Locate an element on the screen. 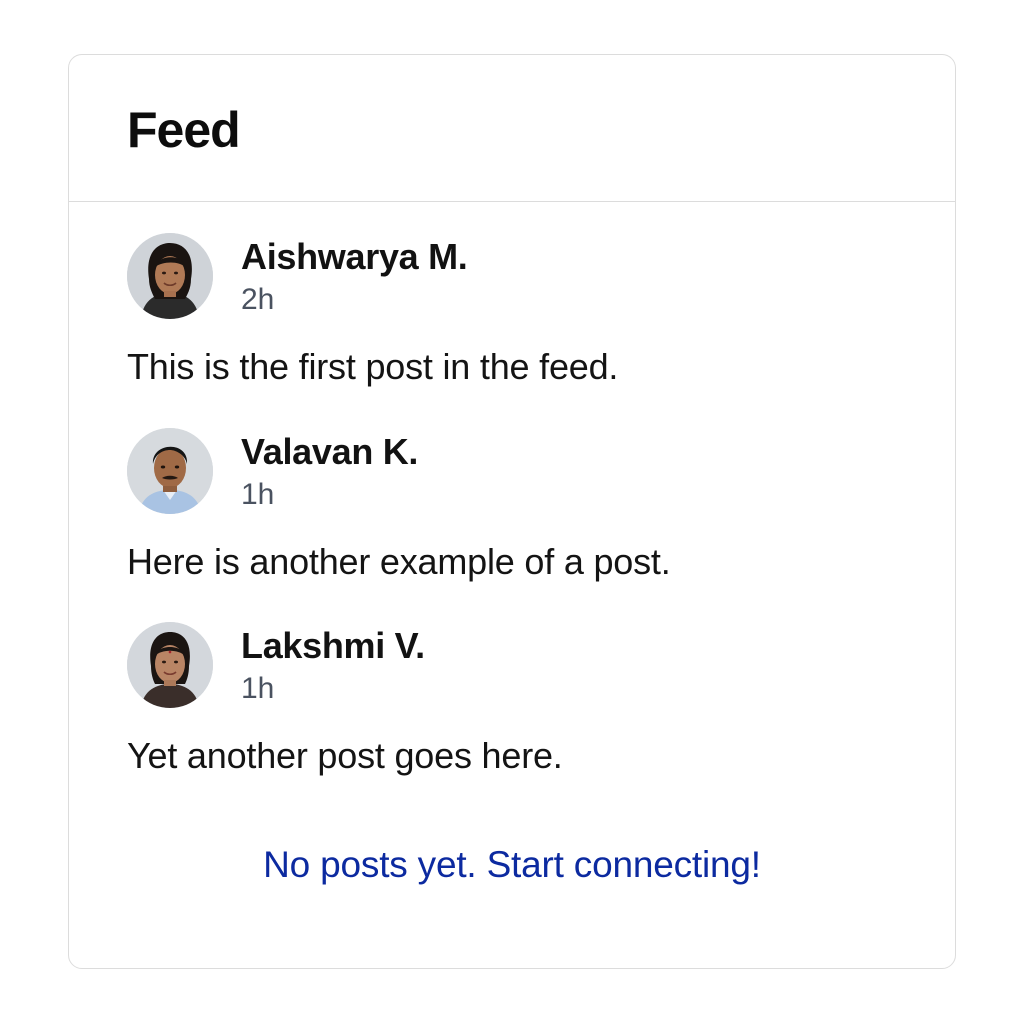 The image size is (1024, 1024). feed-title: Feed is located at coordinates (184, 130).